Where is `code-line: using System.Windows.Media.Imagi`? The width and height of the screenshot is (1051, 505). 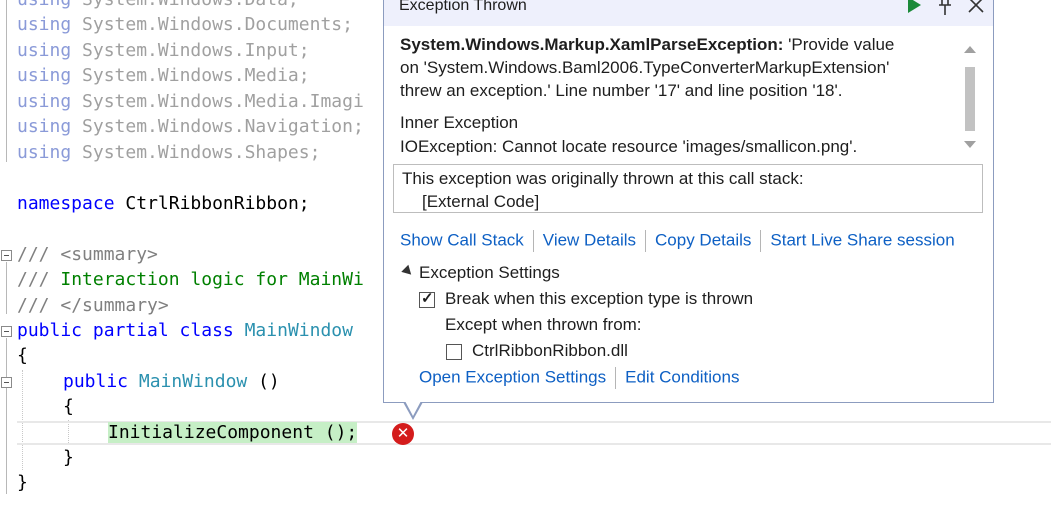 code-line: using System.Windows.Media.Imagi is located at coordinates (190, 102).